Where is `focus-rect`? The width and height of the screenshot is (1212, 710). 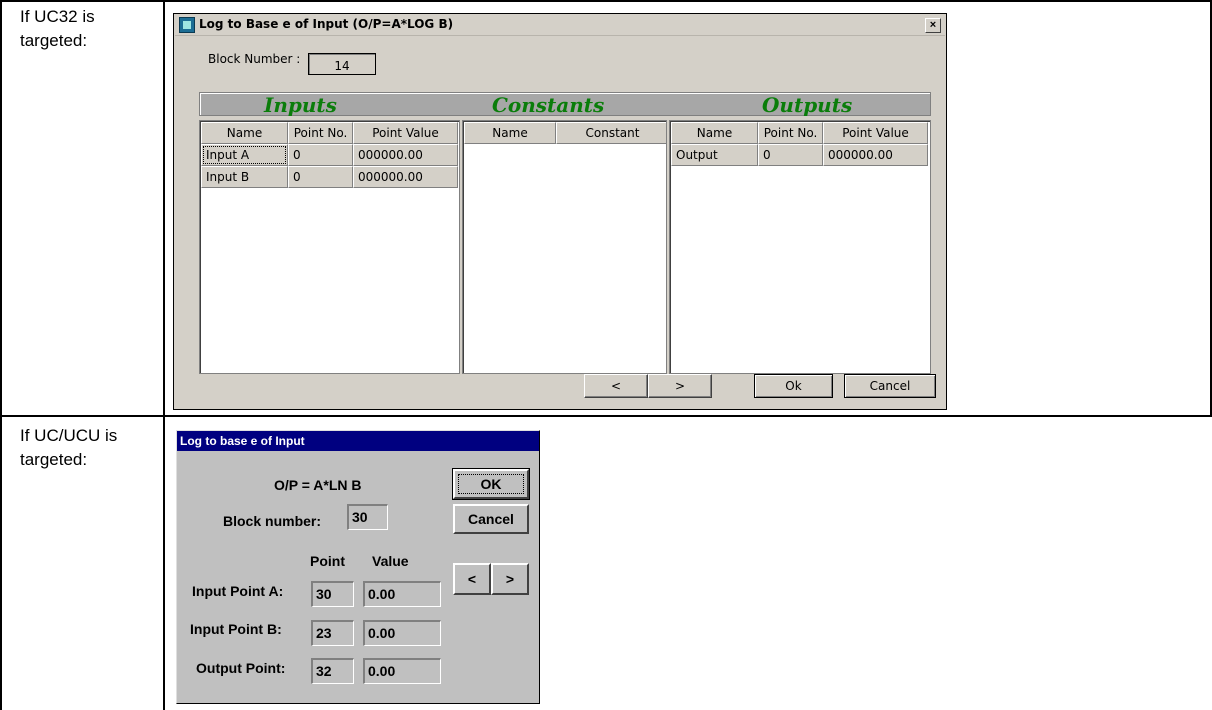 focus-rect is located at coordinates (491, 484).